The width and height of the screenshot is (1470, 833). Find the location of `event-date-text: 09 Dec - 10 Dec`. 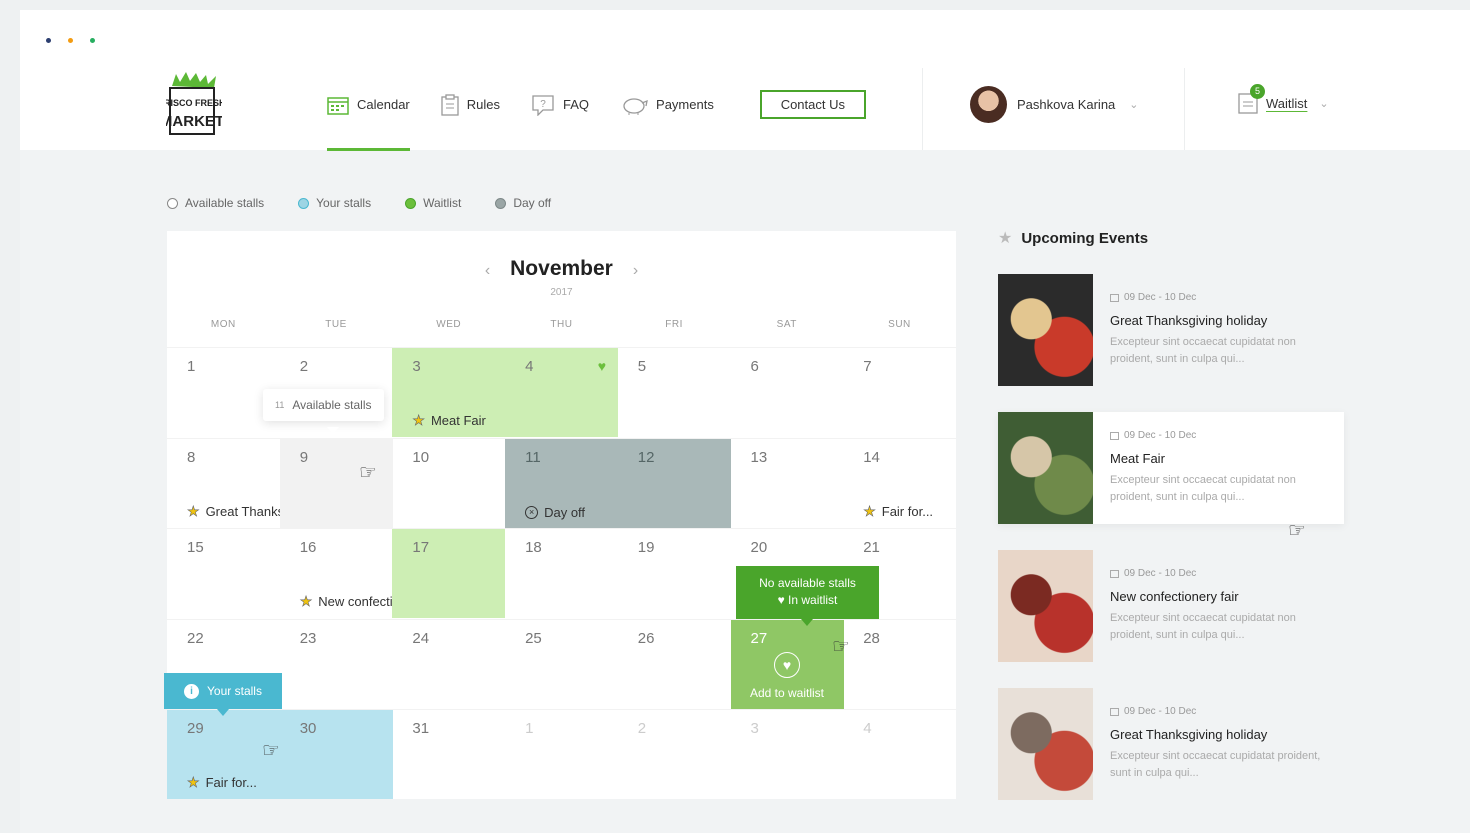

event-date-text: 09 Dec - 10 Dec is located at coordinates (1160, 435).